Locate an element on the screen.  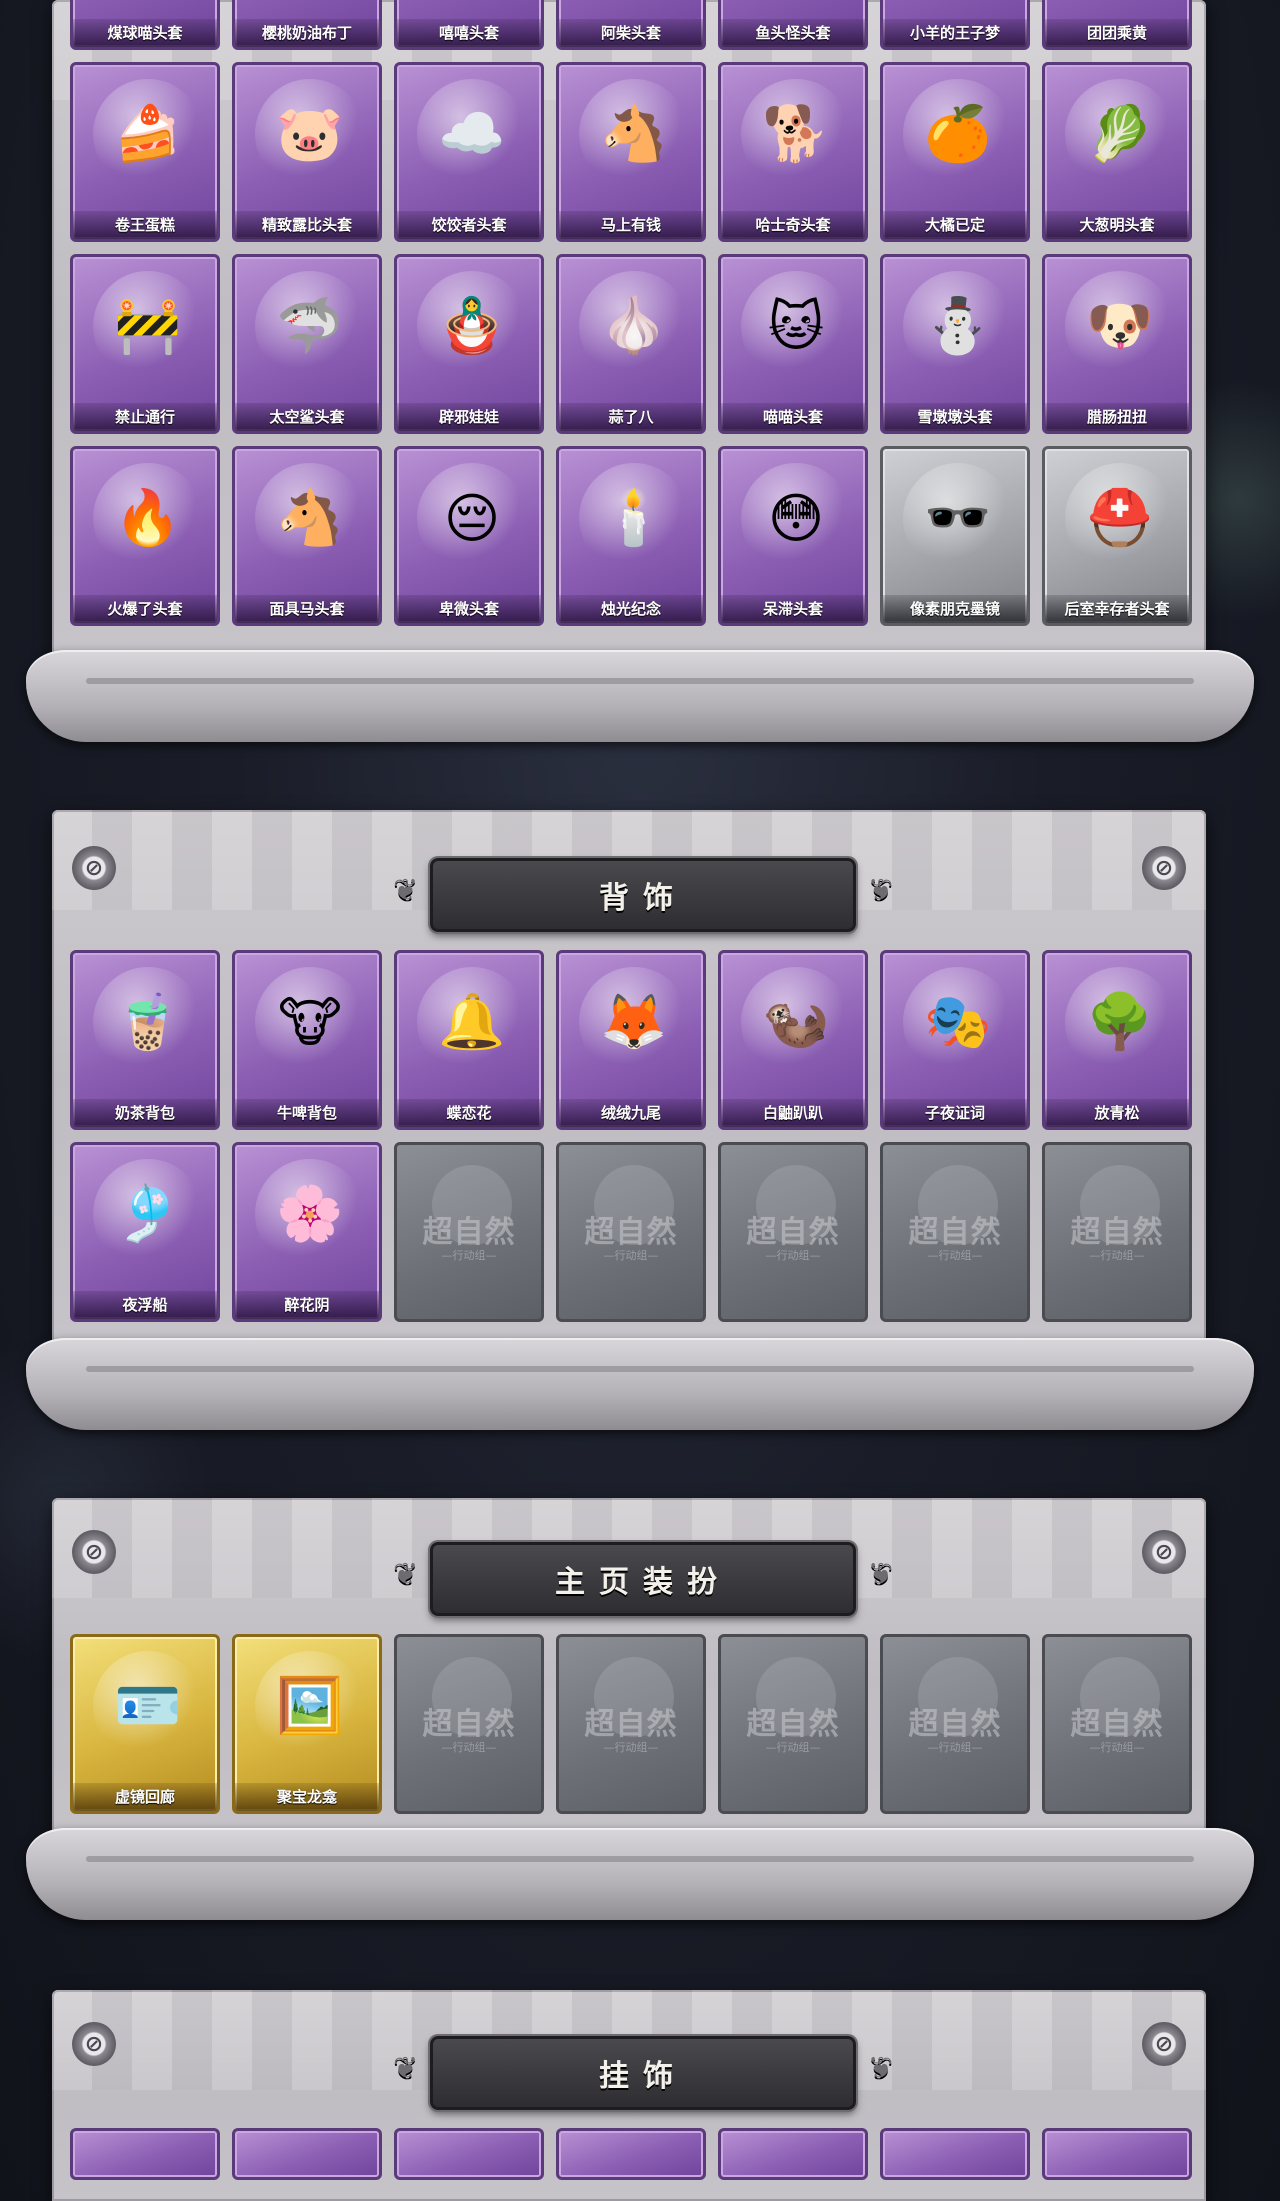
id-card-icon: 🪪 is located at coordinates (148, 1706).